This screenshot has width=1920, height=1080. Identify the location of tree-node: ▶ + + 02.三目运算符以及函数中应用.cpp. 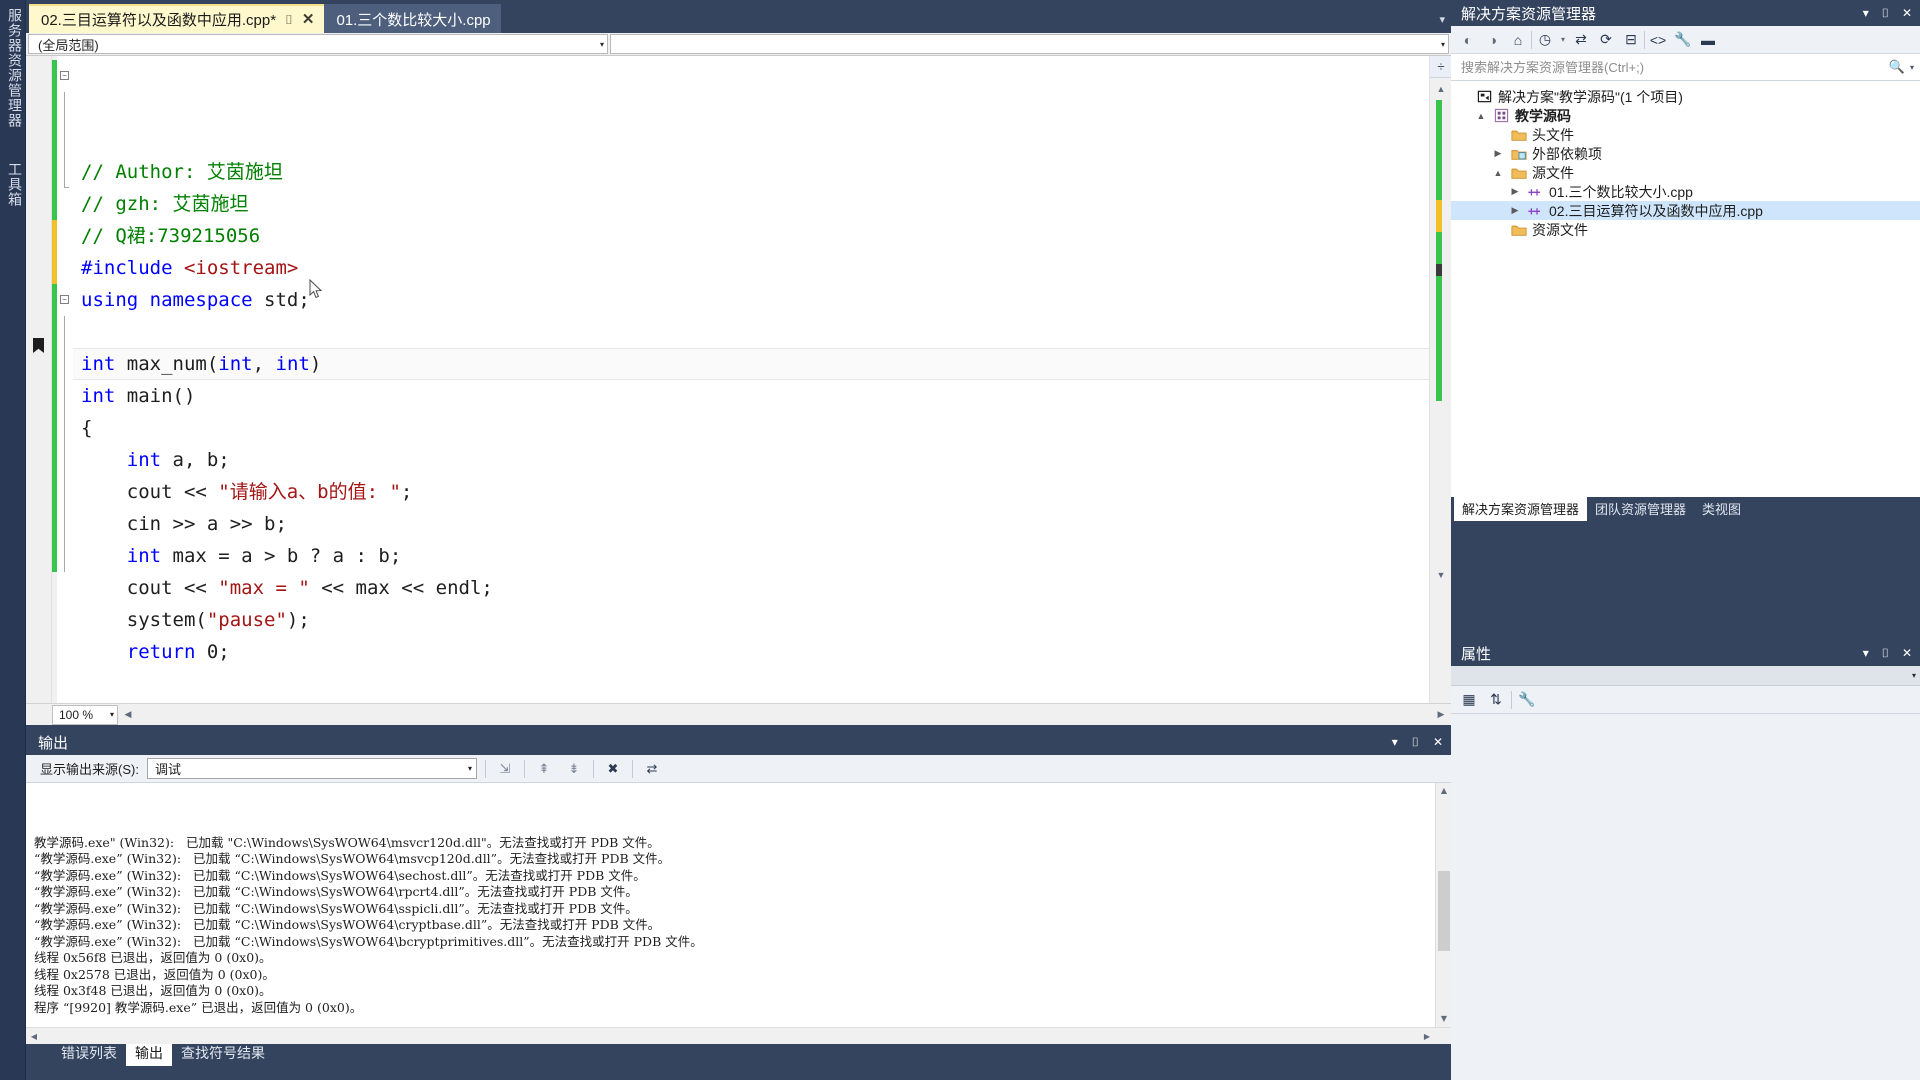
(1685, 210).